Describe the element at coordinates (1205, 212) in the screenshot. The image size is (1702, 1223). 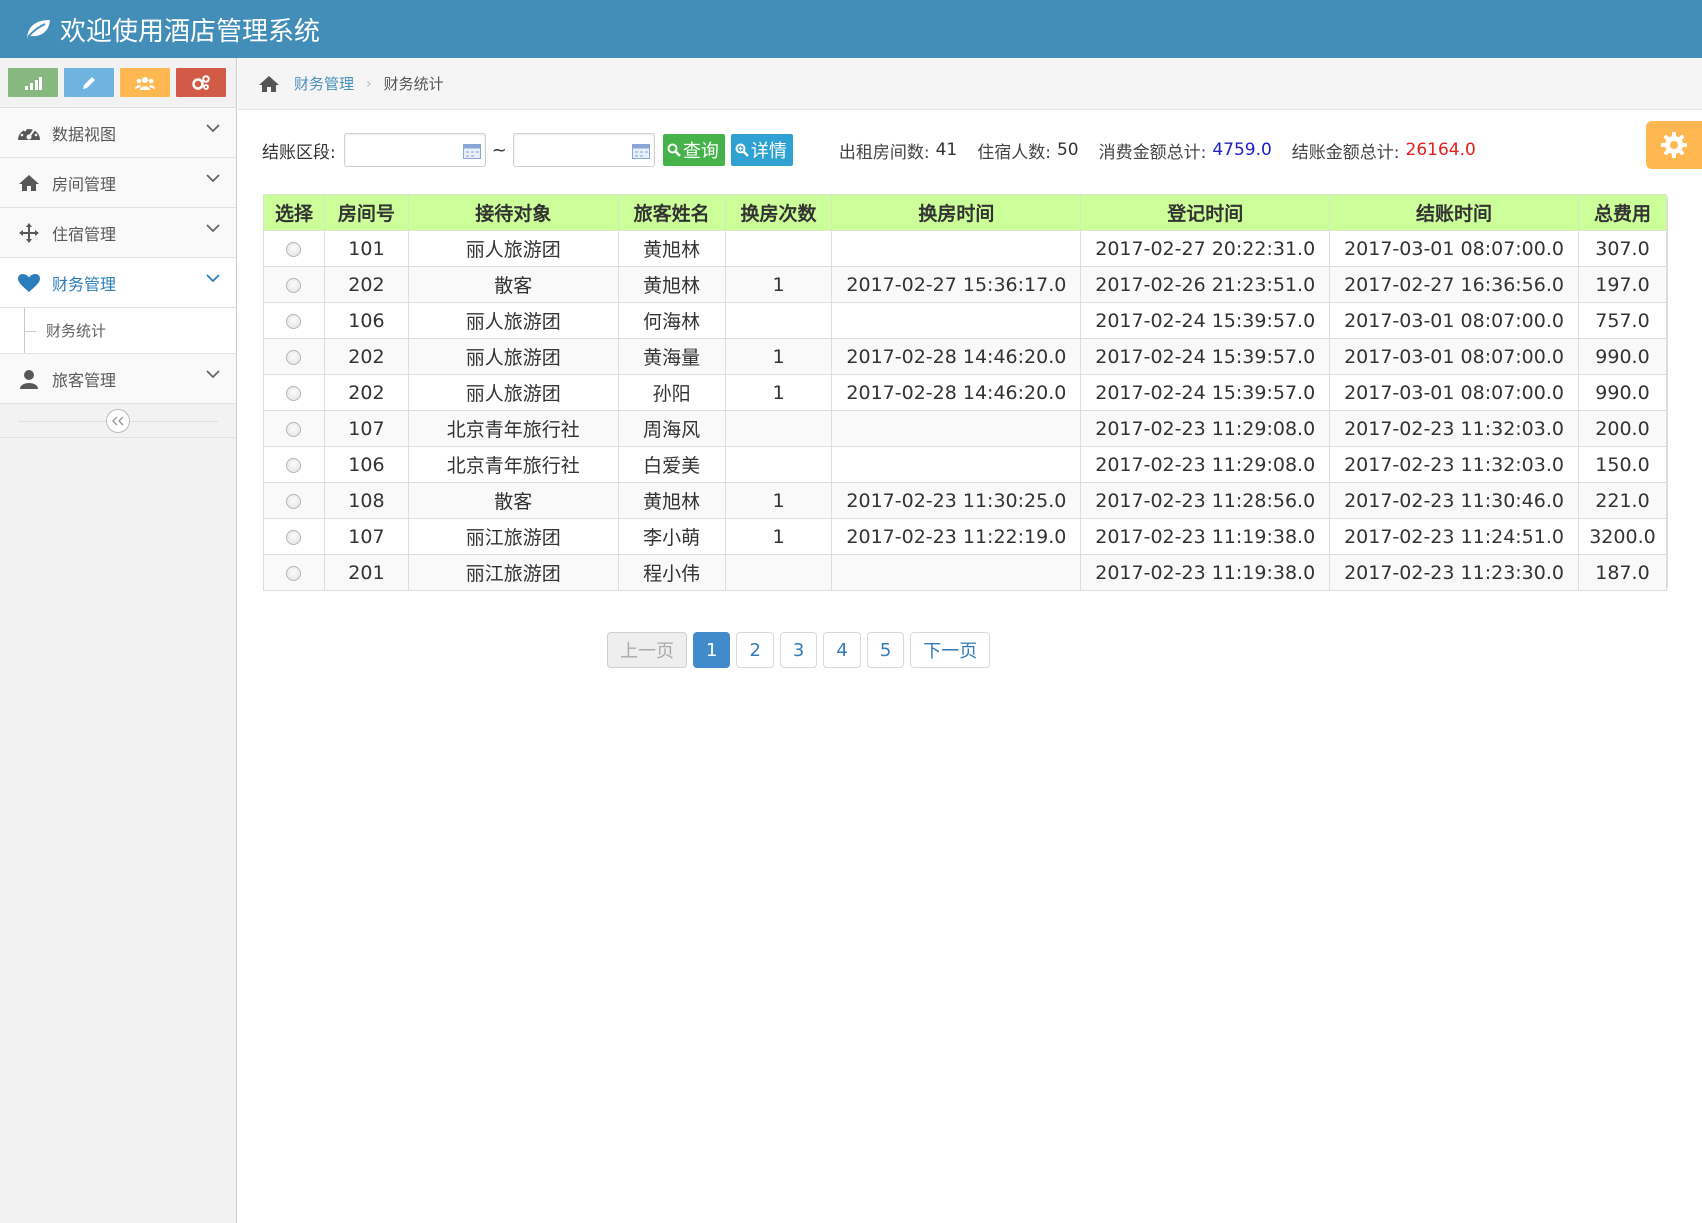
I see `col-header-checkin-time: 登记时间` at that location.